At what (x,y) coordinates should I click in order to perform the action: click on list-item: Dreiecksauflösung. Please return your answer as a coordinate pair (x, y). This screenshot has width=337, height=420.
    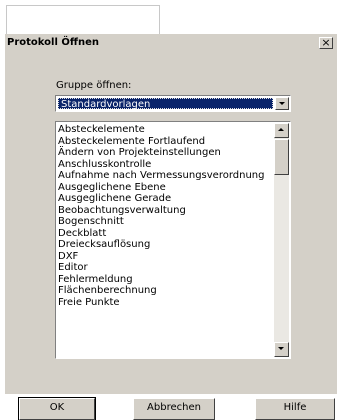
    Looking at the image, I should click on (166, 245).